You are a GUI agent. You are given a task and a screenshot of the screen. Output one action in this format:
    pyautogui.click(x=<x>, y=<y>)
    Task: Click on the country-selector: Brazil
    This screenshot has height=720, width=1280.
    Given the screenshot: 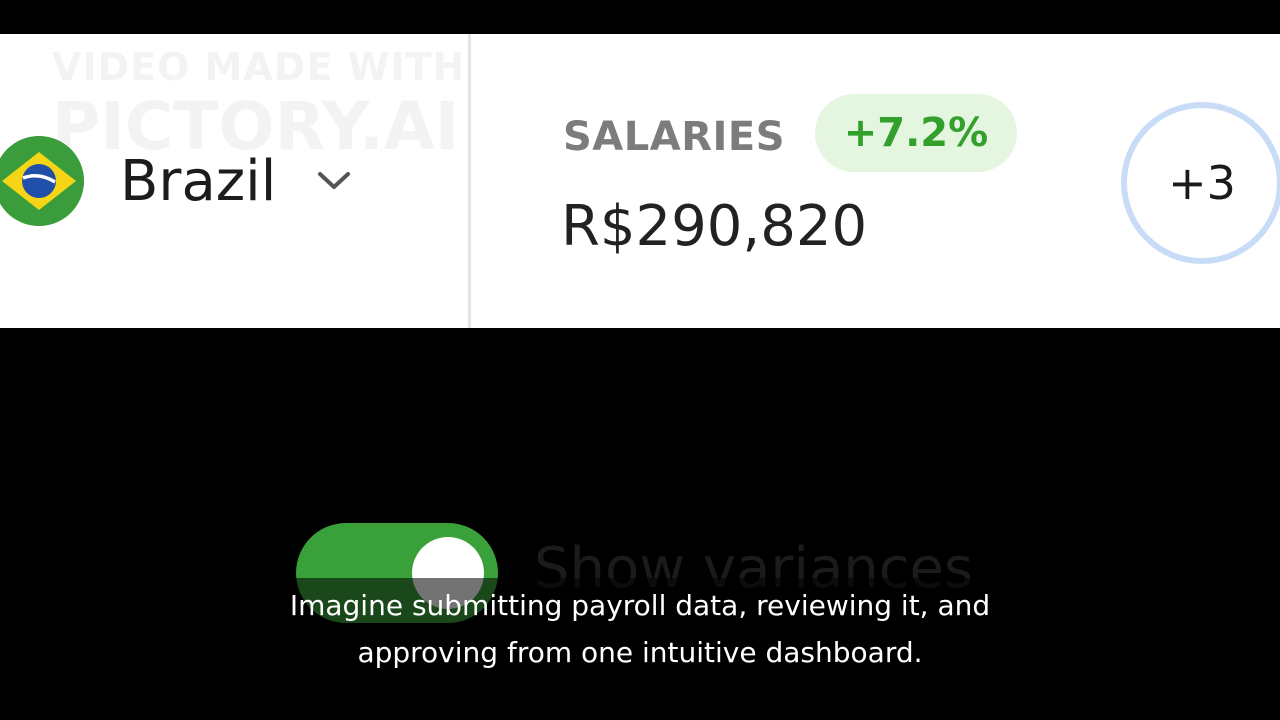 What is the action you would take?
    pyautogui.click(x=187, y=181)
    